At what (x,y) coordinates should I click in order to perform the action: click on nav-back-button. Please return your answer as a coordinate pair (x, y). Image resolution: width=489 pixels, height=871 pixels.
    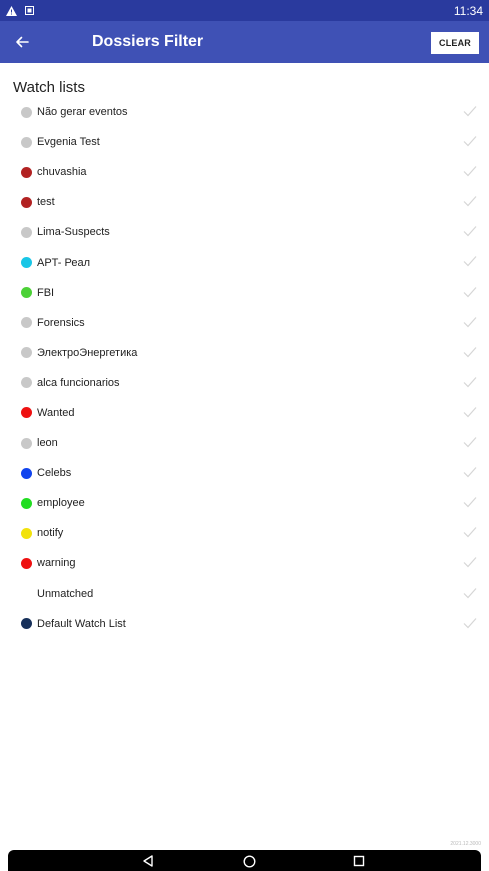
    Looking at the image, I should click on (148, 861).